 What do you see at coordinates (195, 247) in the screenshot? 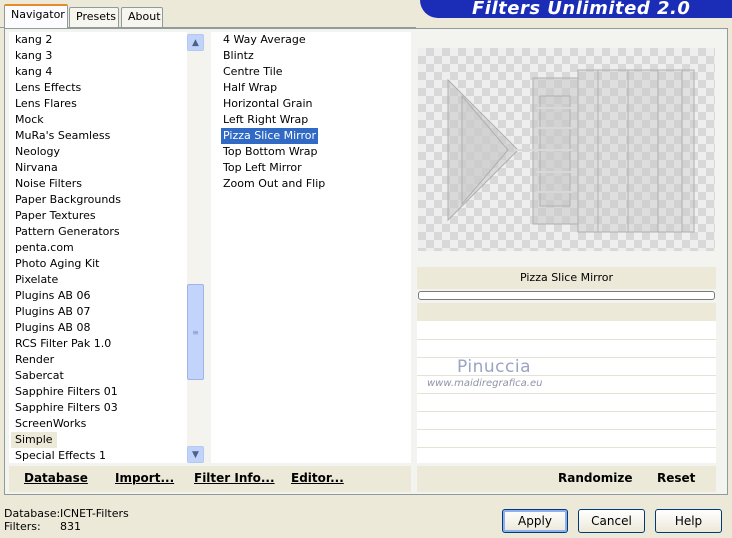
I see `category-scrollbar: ▲ ≡ ▼` at bounding box center [195, 247].